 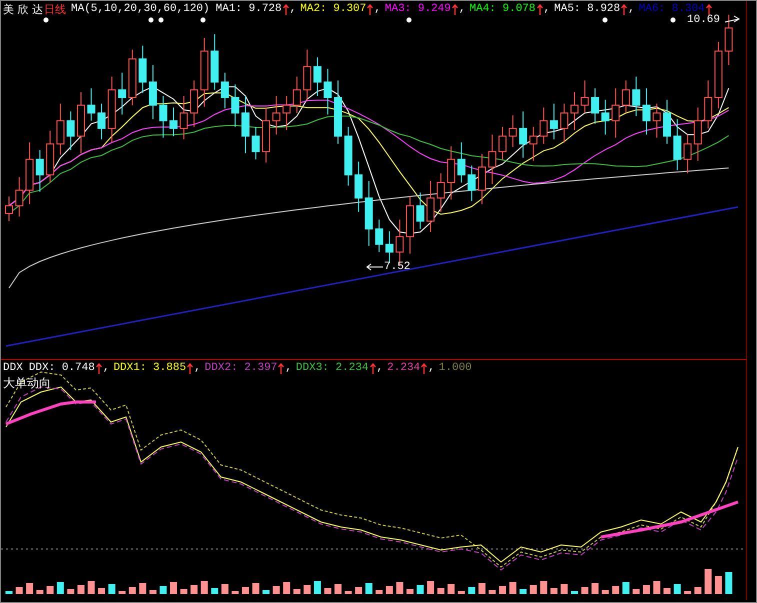 What do you see at coordinates (27, 383) in the screenshot?
I see `indicator-subtitle: 大单动向` at bounding box center [27, 383].